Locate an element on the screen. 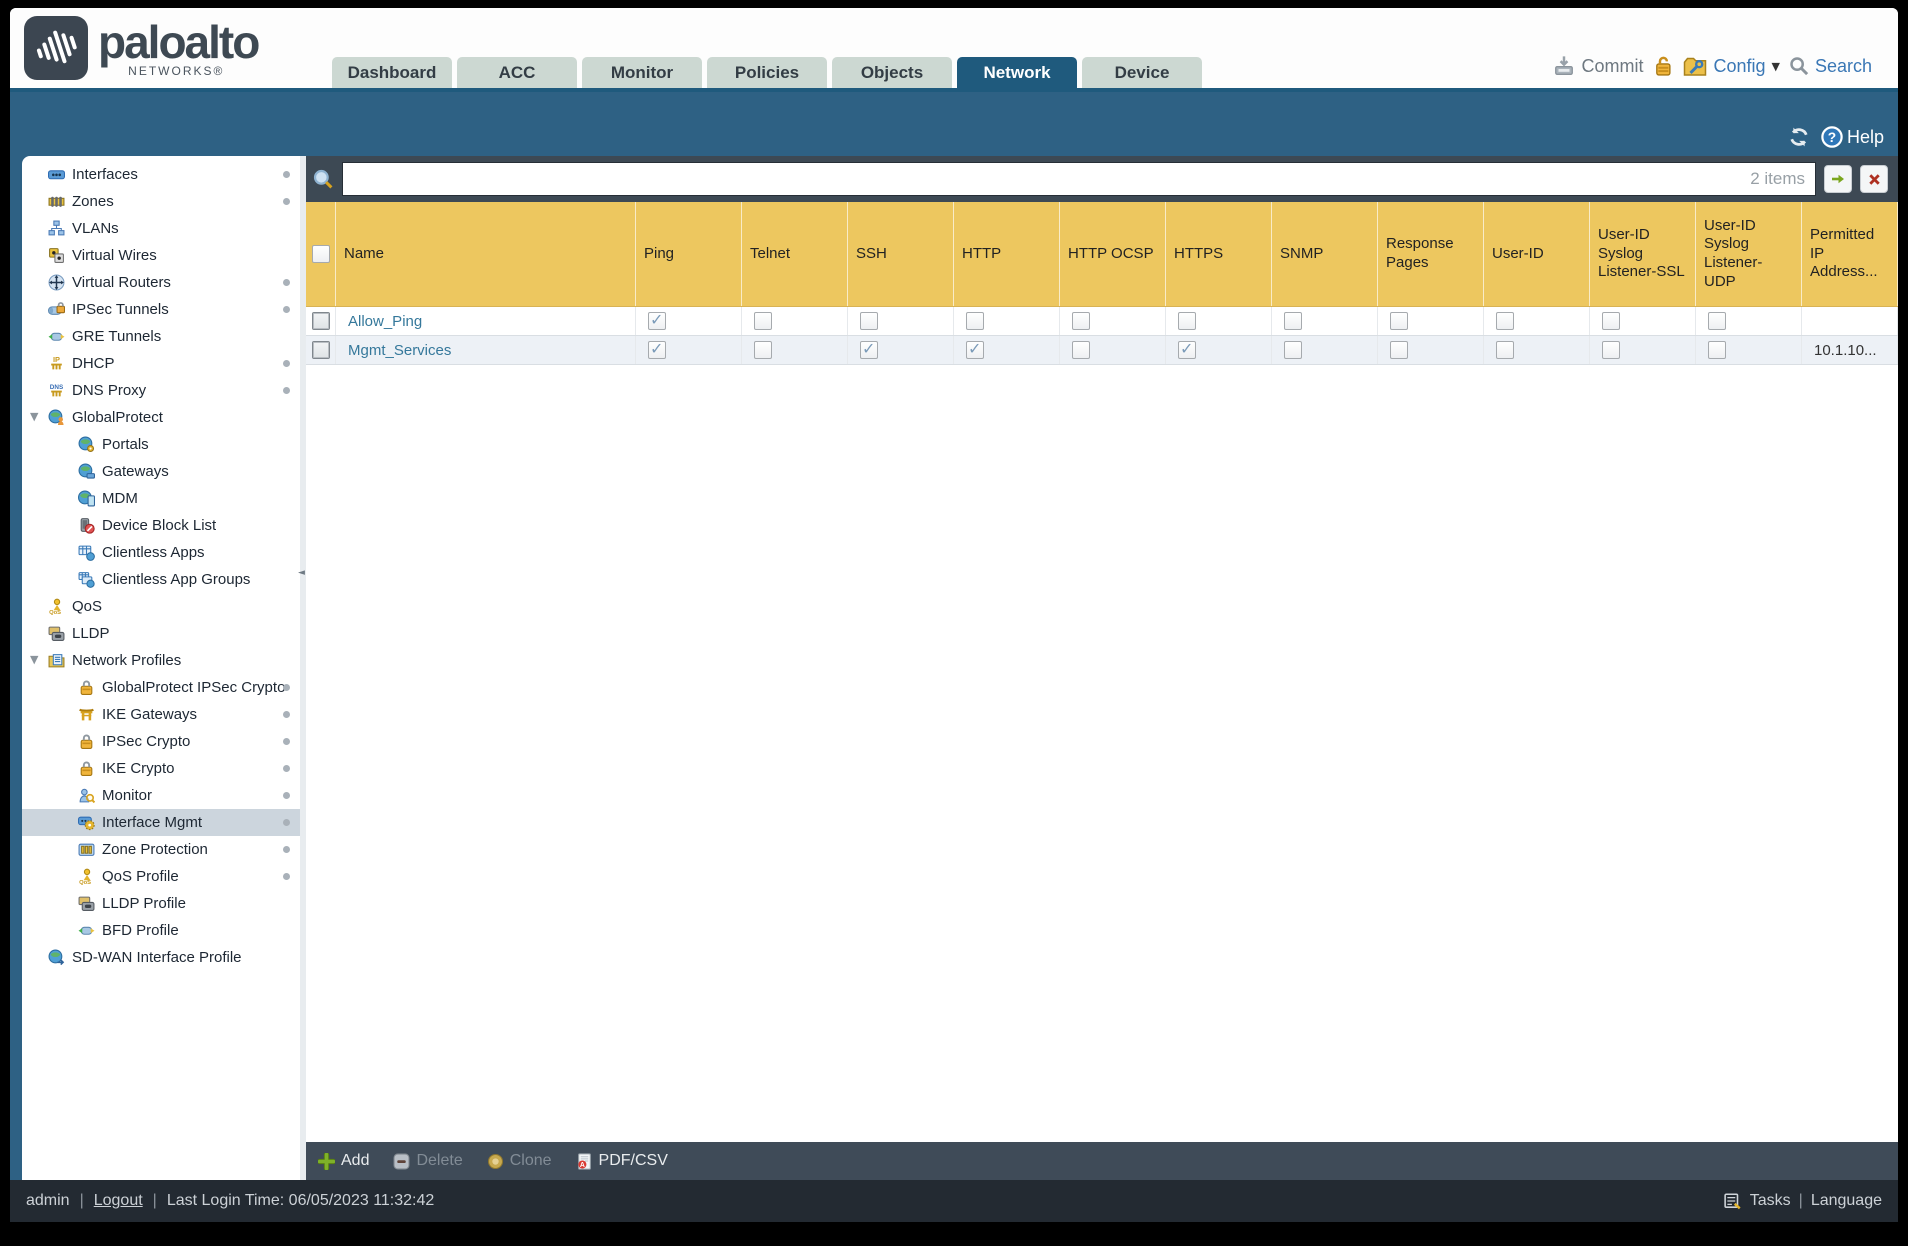 The height and width of the screenshot is (1246, 1908). sidebar-item-ipsec-tunnels: IPSec Tunnels is located at coordinates (161, 309).